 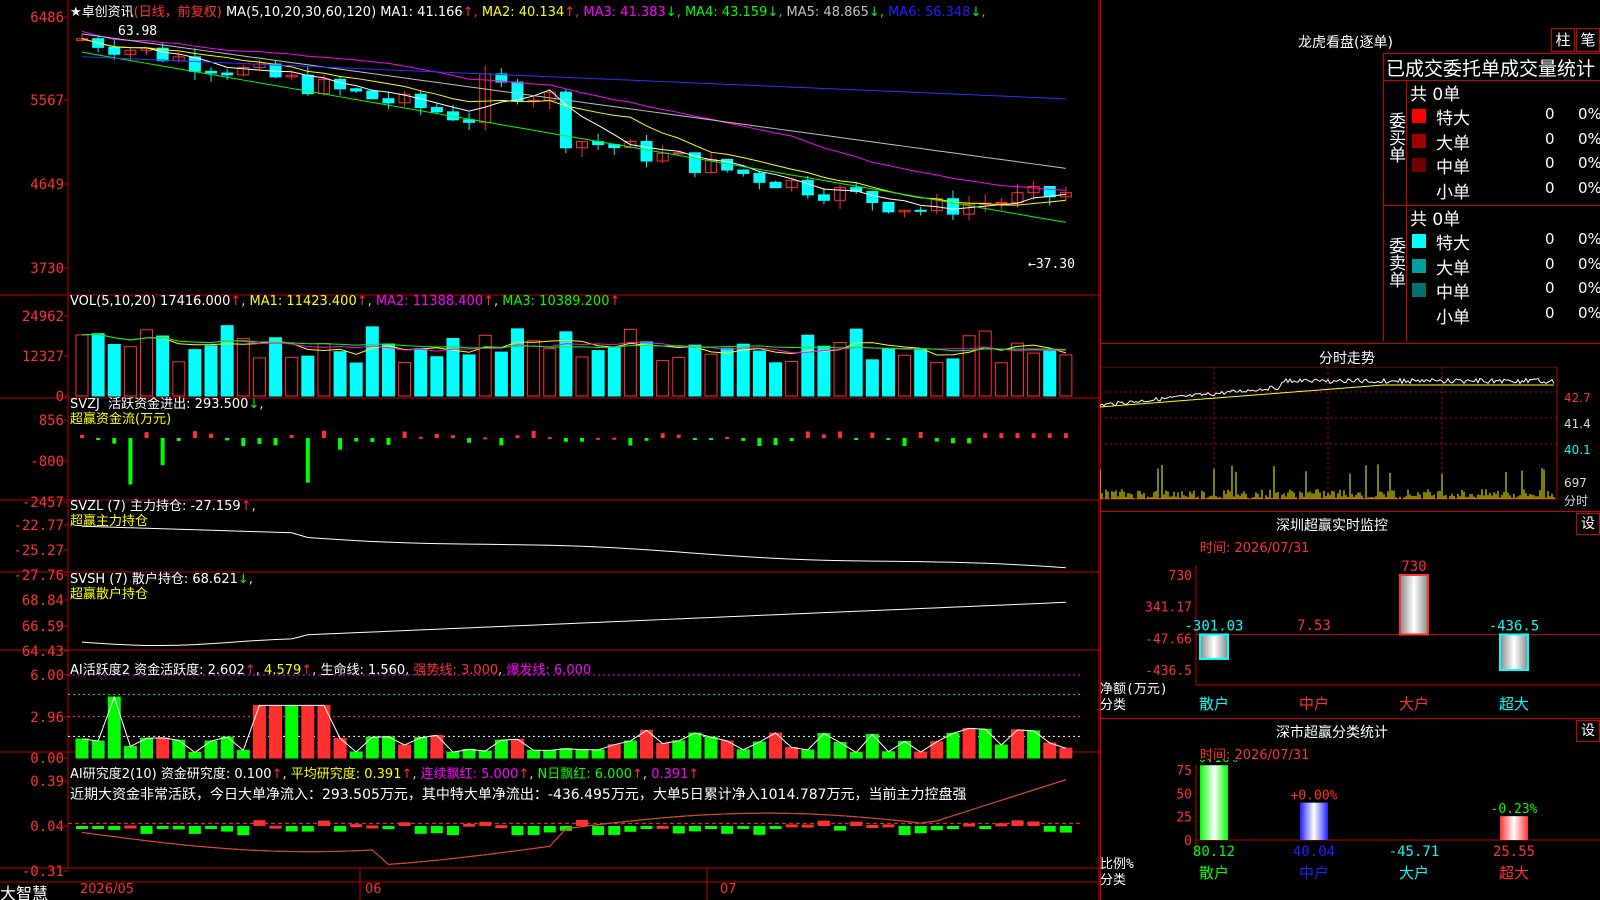 I want to click on period-mode: (日线，前复权), so click(x=178, y=12).